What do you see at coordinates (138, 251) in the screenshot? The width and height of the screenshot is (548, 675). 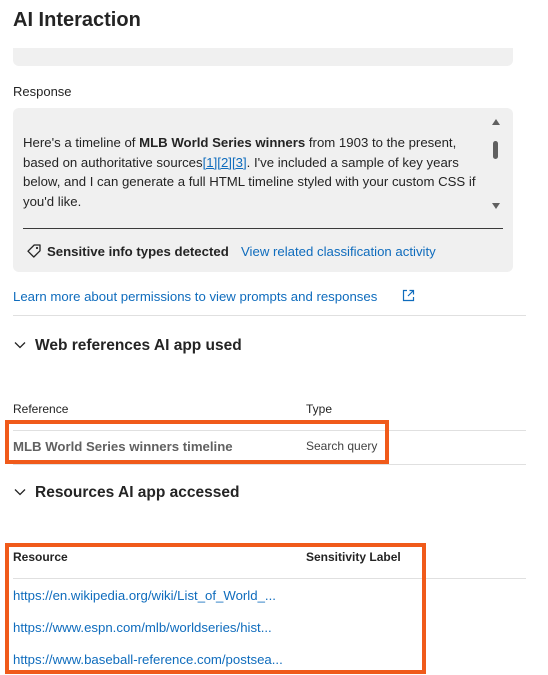 I see `sensitive-info-label: Sensitive info types detected` at bounding box center [138, 251].